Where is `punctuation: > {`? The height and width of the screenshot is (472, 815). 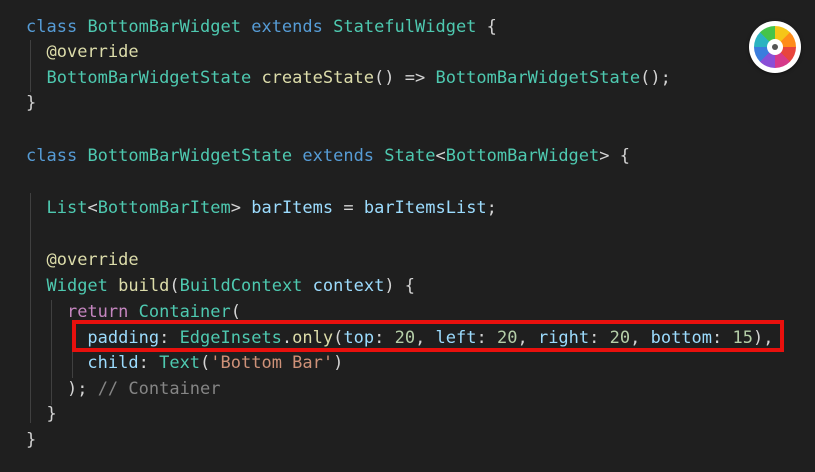 punctuation: > { is located at coordinates (614, 156).